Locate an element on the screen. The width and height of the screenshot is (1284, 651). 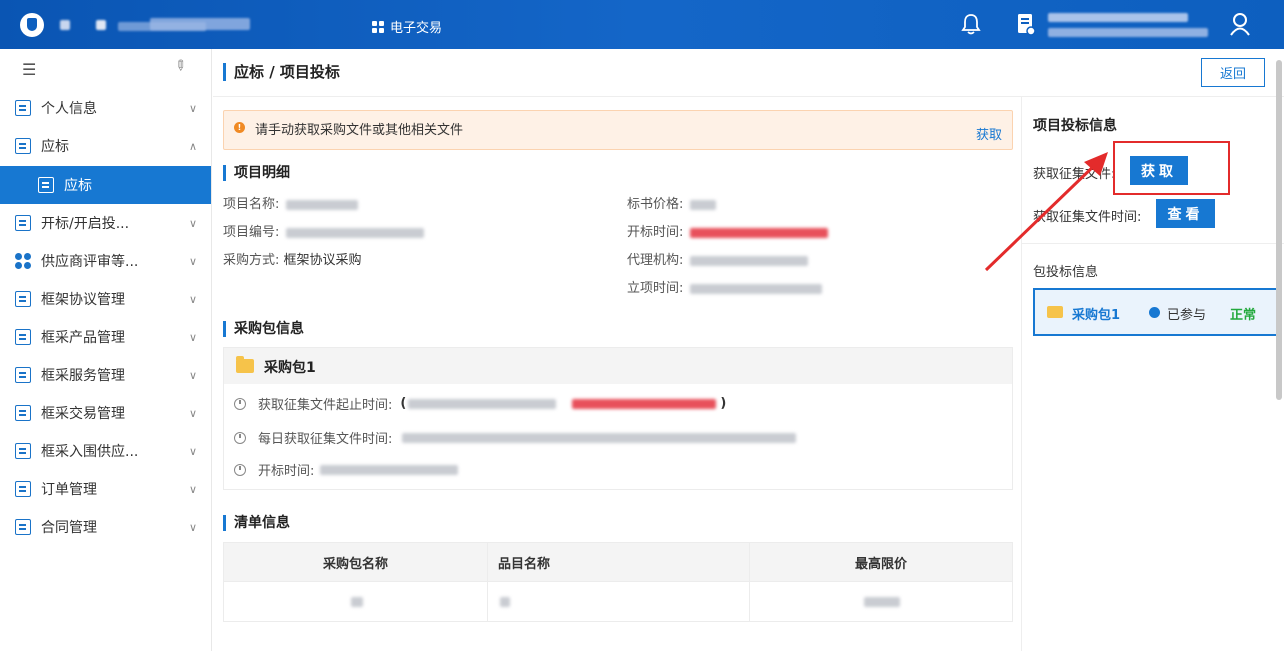
apps-icon is located at coordinates (378, 26).